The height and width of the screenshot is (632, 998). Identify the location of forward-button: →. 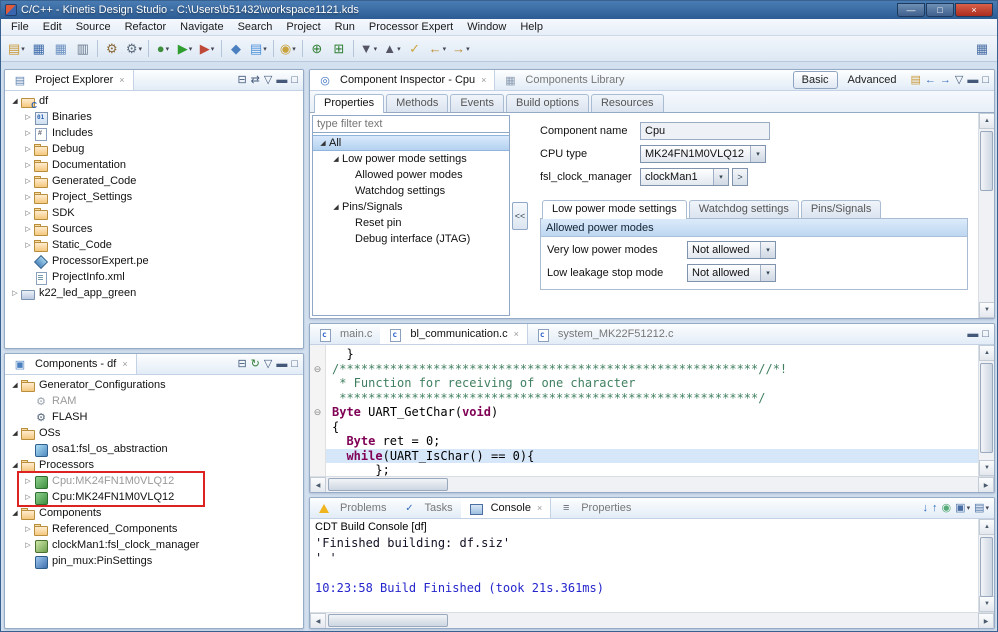
(945, 80).